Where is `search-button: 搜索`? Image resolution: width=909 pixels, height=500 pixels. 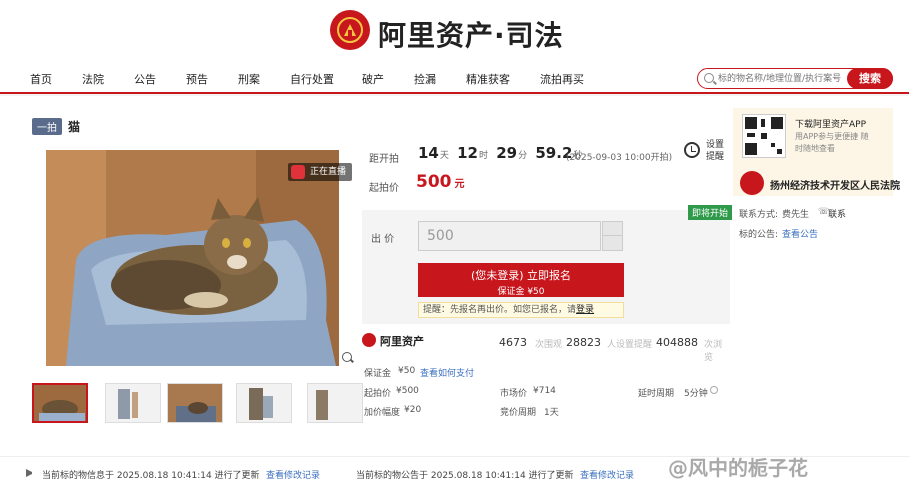
search-button: 搜索 is located at coordinates (870, 78).